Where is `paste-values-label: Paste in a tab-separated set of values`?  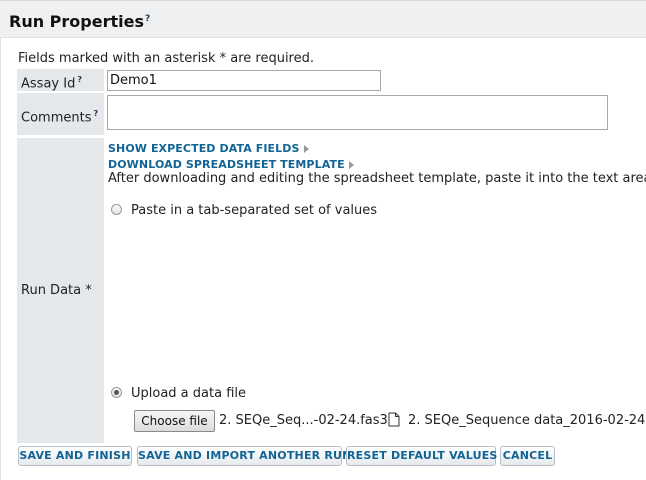 paste-values-label: Paste in a tab-separated set of values is located at coordinates (254, 210).